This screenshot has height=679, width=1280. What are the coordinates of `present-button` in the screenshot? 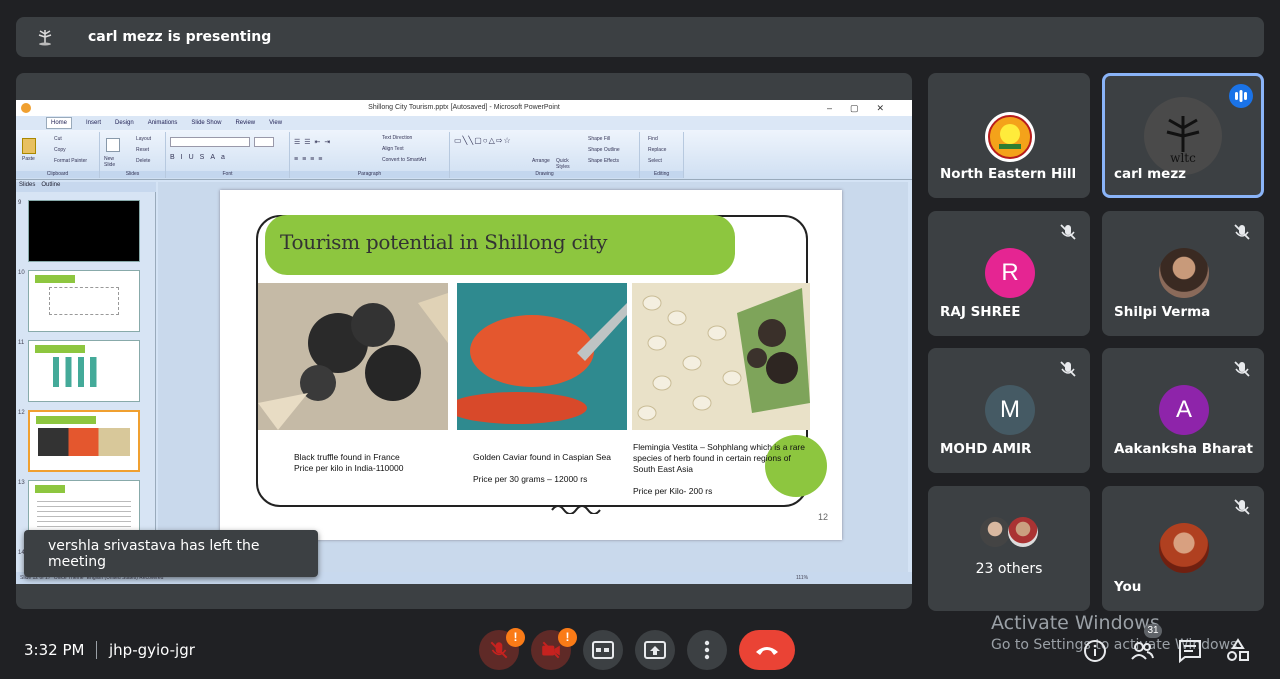 It's located at (655, 650).